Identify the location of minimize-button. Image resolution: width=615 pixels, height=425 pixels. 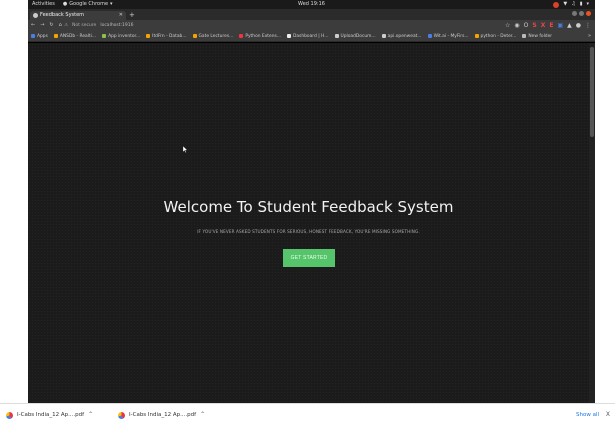
(574, 13).